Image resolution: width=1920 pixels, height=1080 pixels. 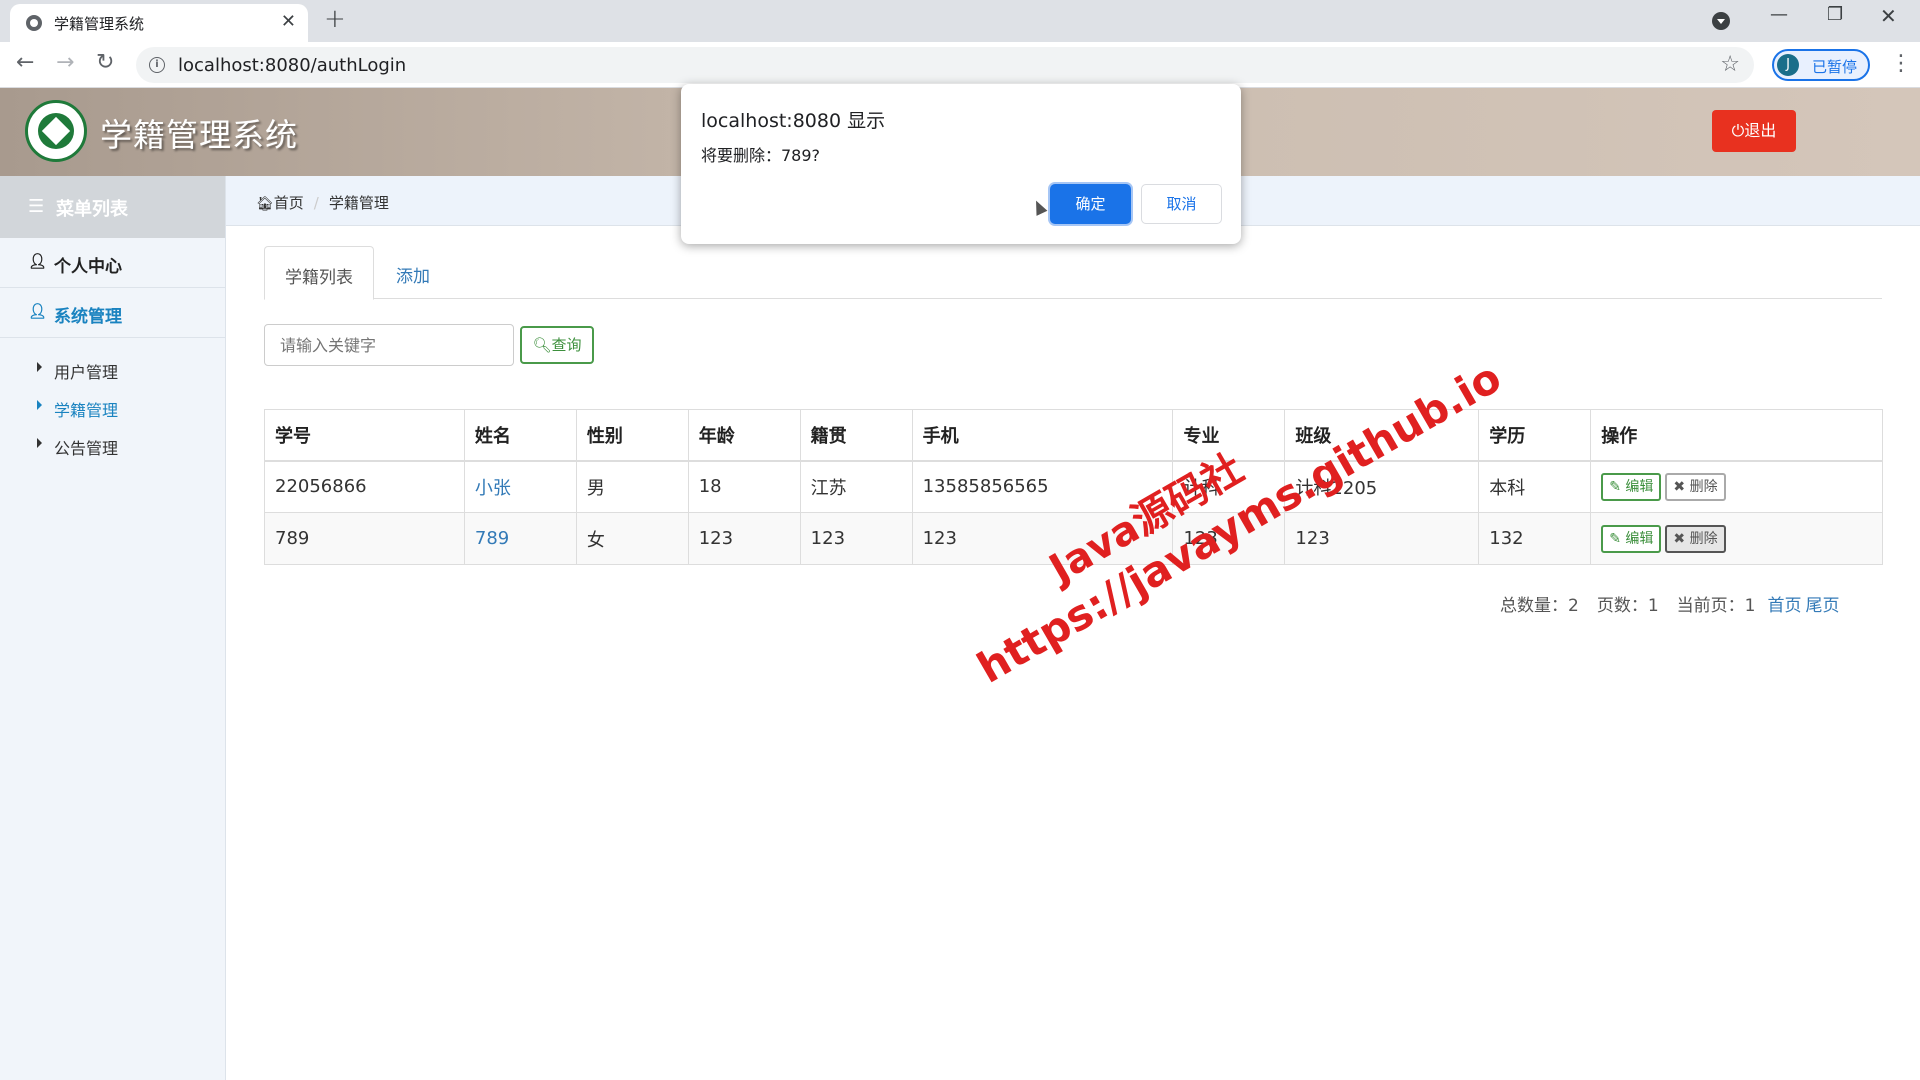 I want to click on new-tab-icon: +, so click(x=335, y=19).